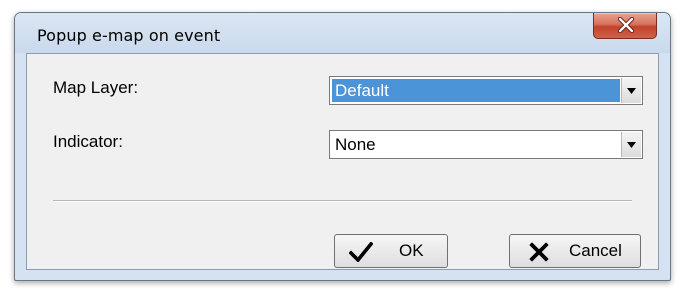  I want to click on map-layer-value: Default, so click(476, 90).